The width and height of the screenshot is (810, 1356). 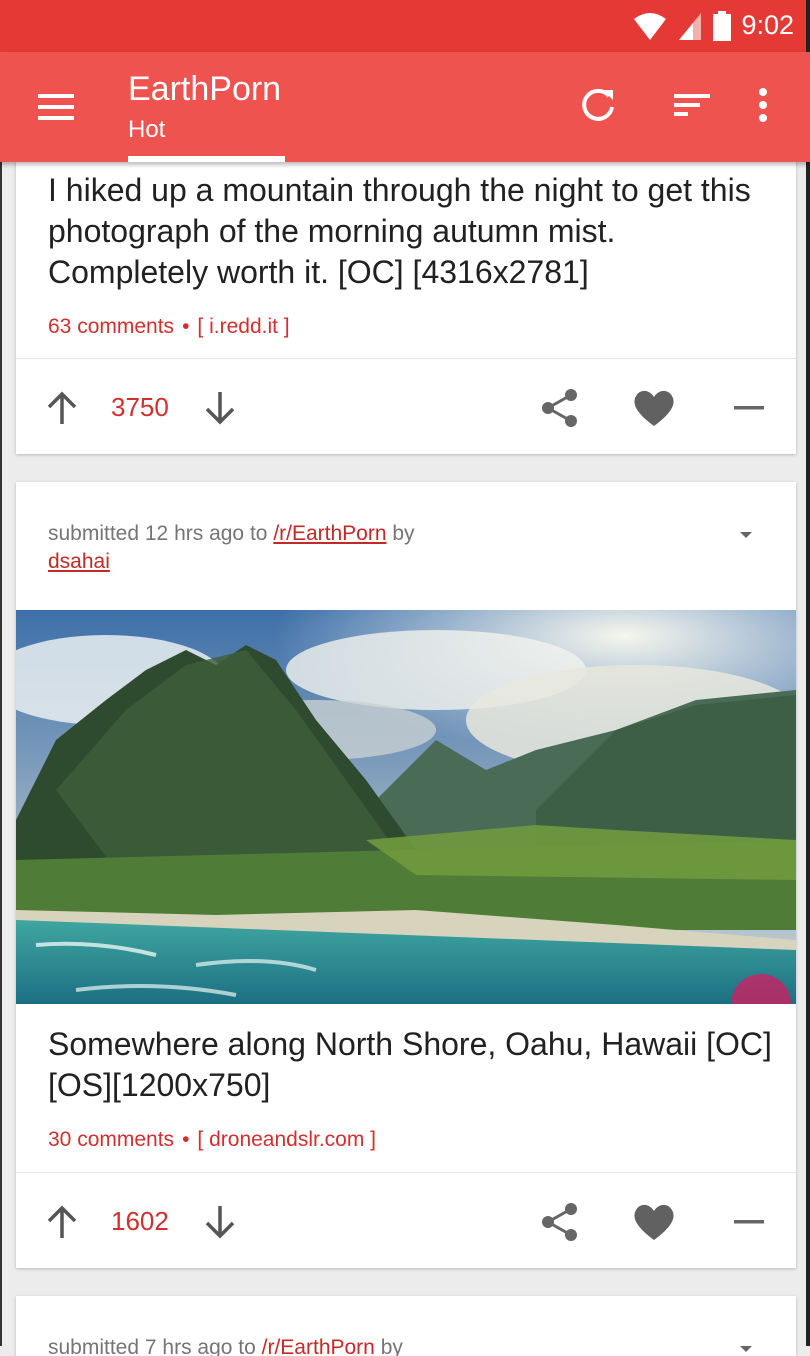 What do you see at coordinates (808, 673) in the screenshot?
I see `screen-edge-right` at bounding box center [808, 673].